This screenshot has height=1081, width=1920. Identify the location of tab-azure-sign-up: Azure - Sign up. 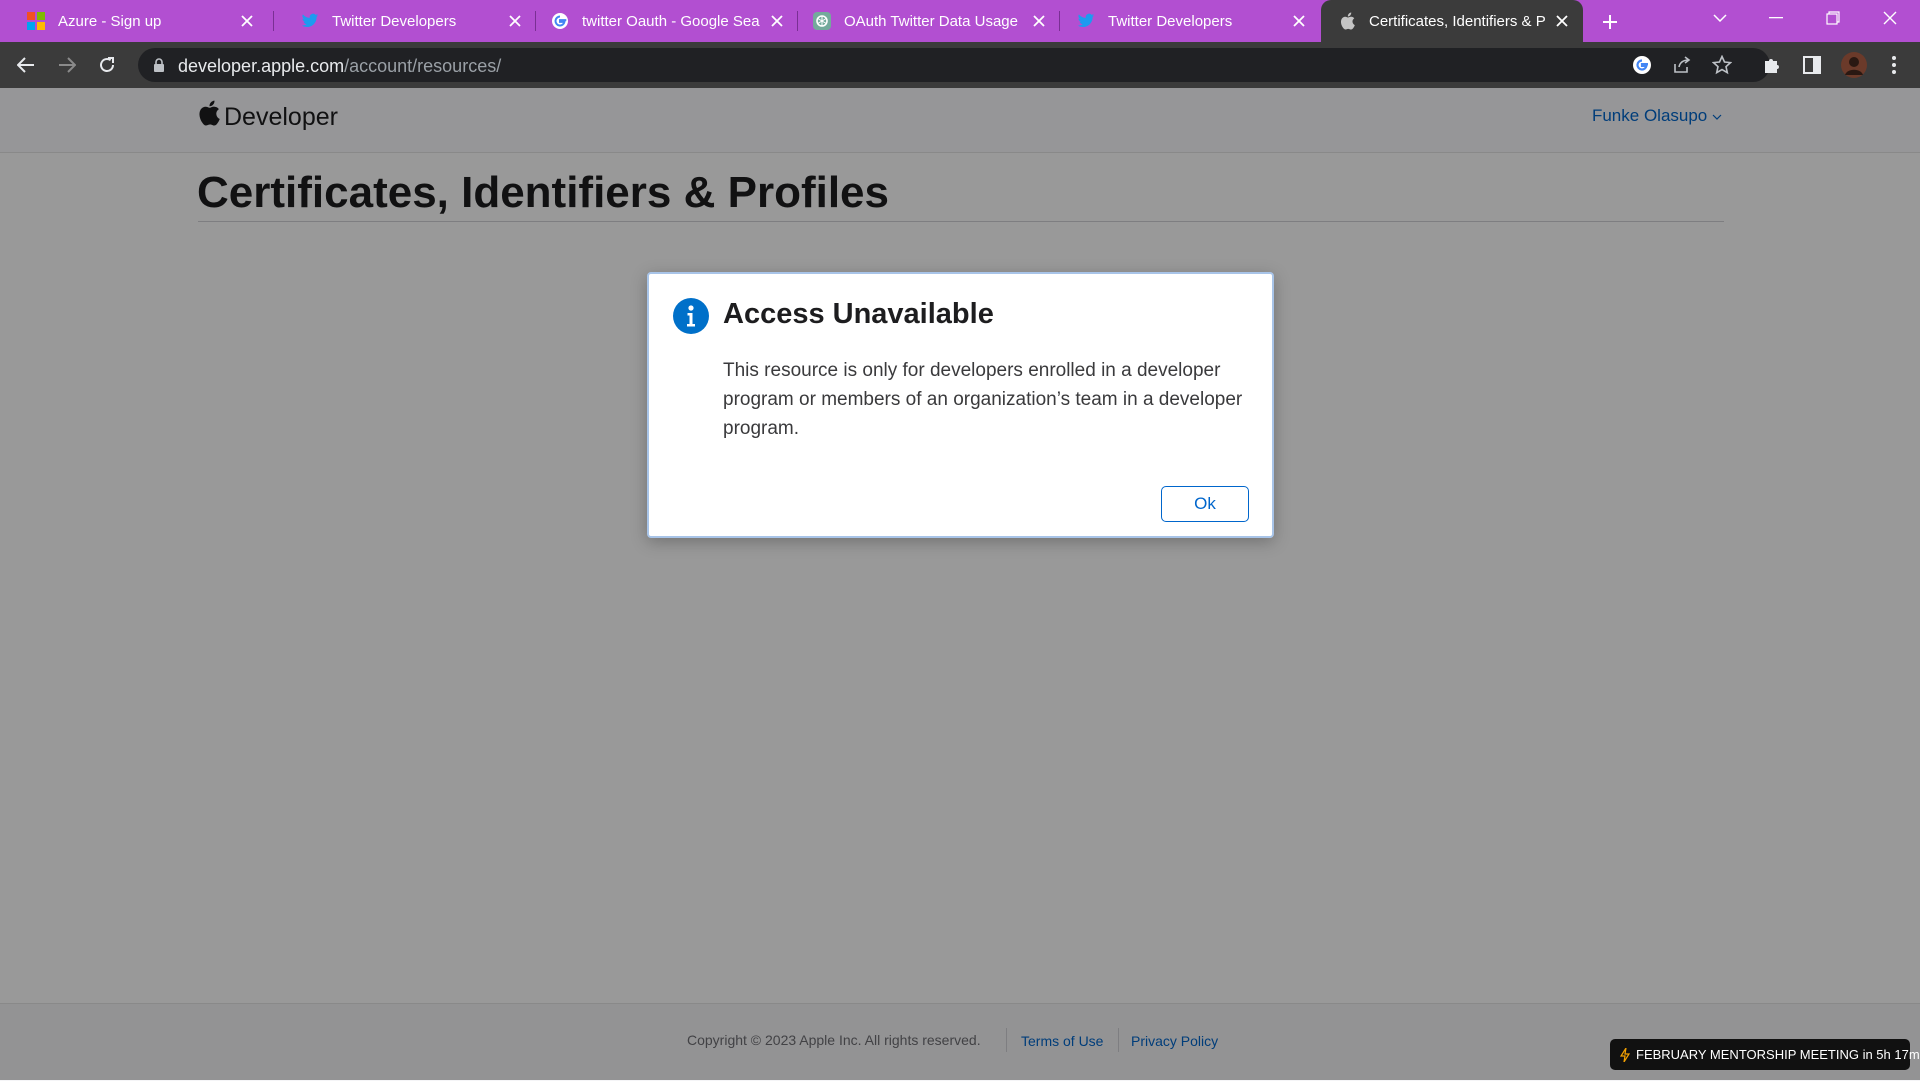
(134, 21).